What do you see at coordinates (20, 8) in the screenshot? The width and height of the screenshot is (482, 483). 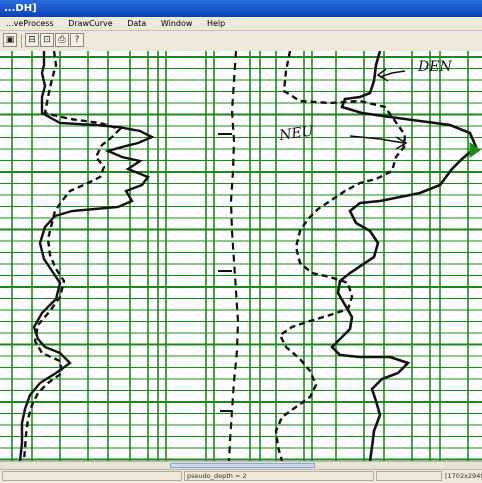 I see `window-title: ...DH]` at bounding box center [20, 8].